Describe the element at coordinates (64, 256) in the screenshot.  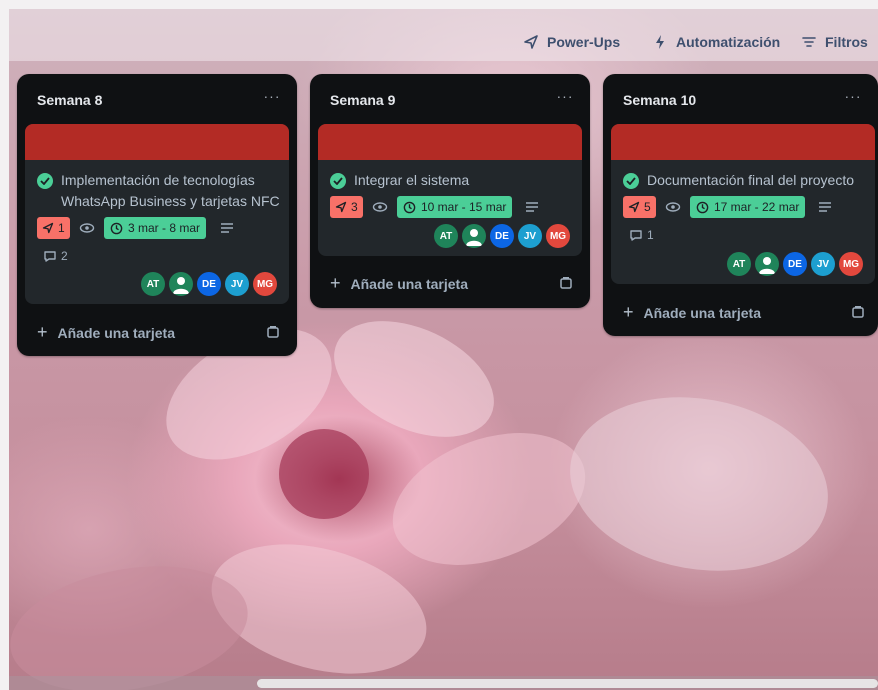
I see `comment-count-value: 2` at that location.